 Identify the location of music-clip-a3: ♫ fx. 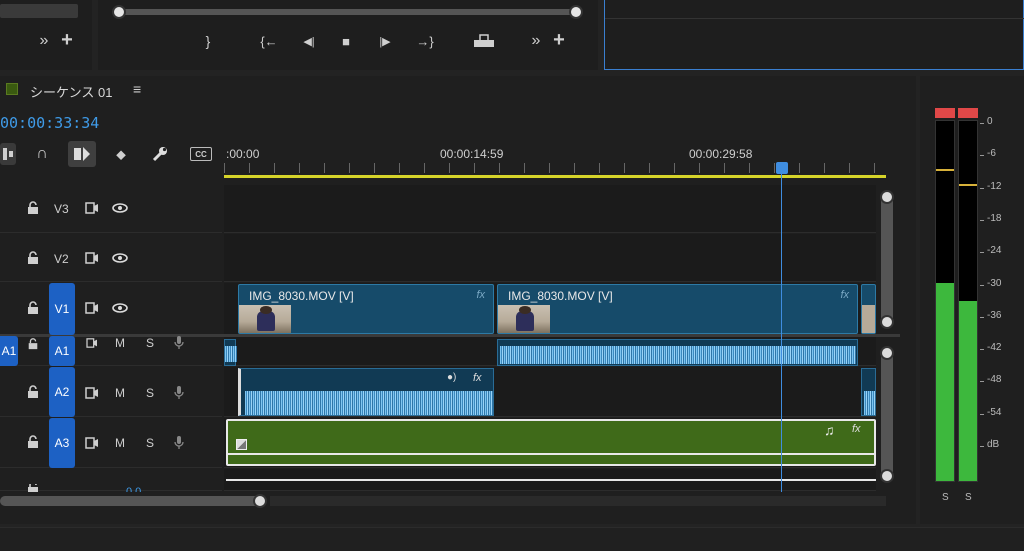
(551, 442).